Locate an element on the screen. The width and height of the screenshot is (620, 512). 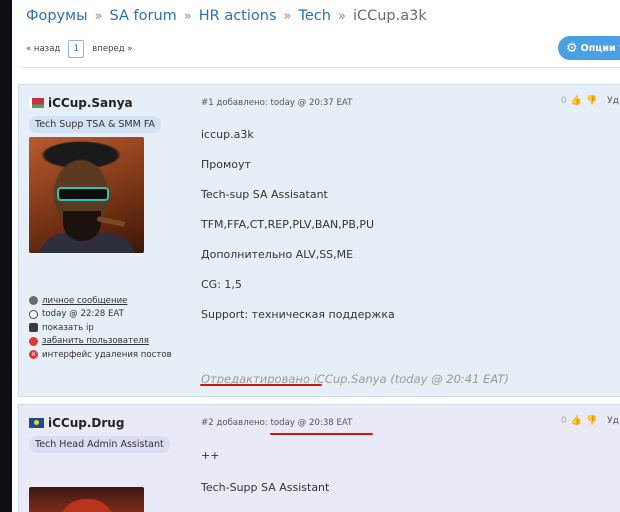
author-name: iCCup.Drug is located at coordinates (76, 423).